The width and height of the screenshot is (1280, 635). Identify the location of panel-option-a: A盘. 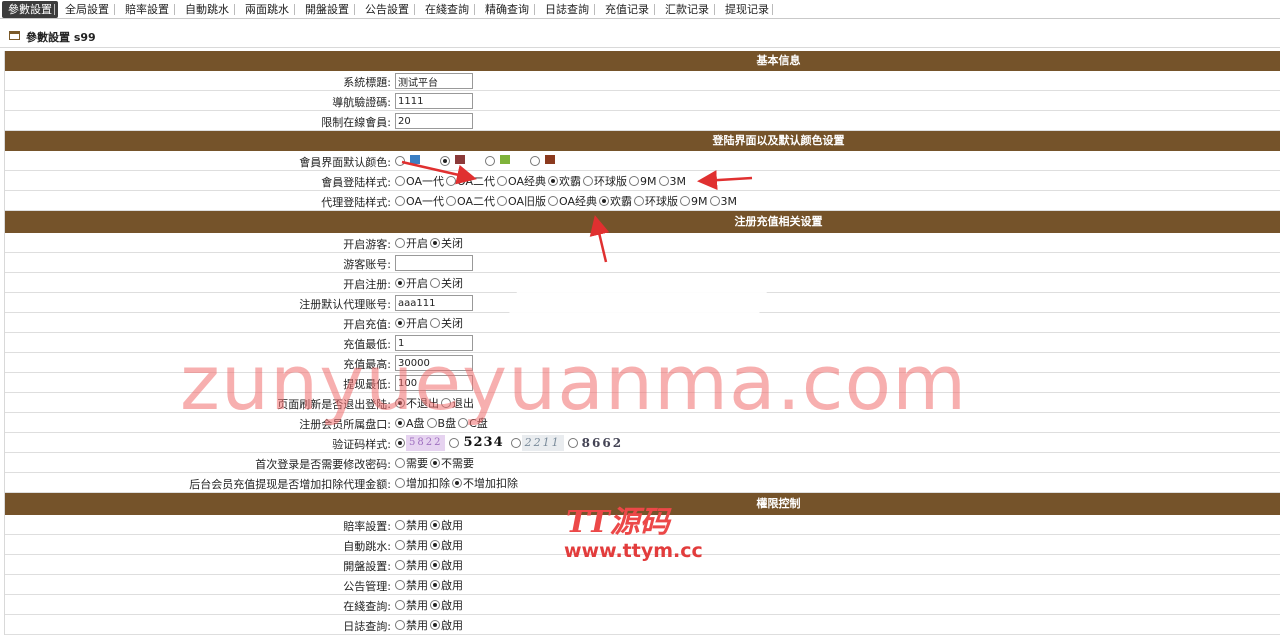
(410, 423).